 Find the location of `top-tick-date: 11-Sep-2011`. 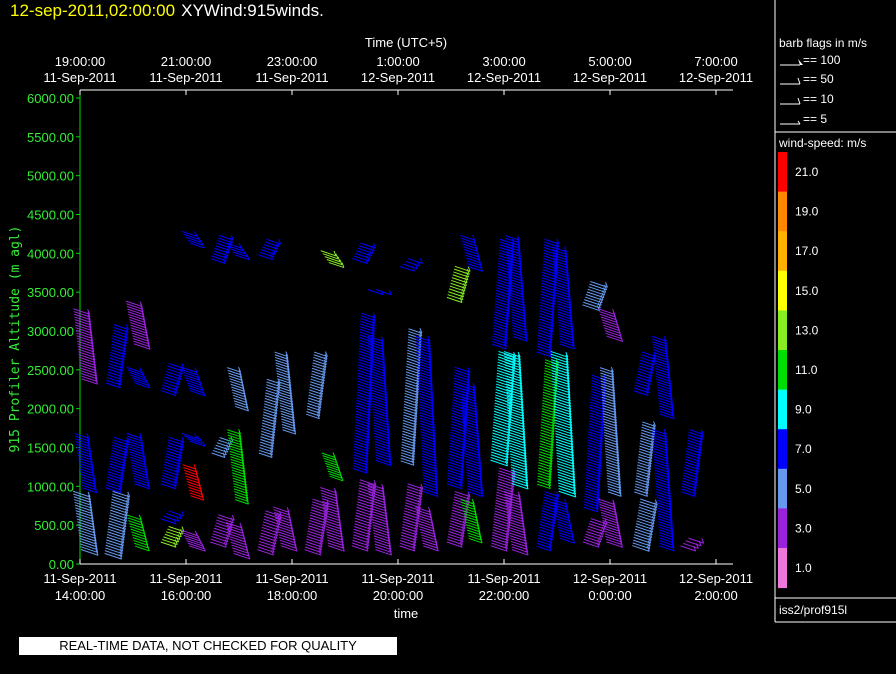

top-tick-date: 11-Sep-2011 is located at coordinates (185, 77).